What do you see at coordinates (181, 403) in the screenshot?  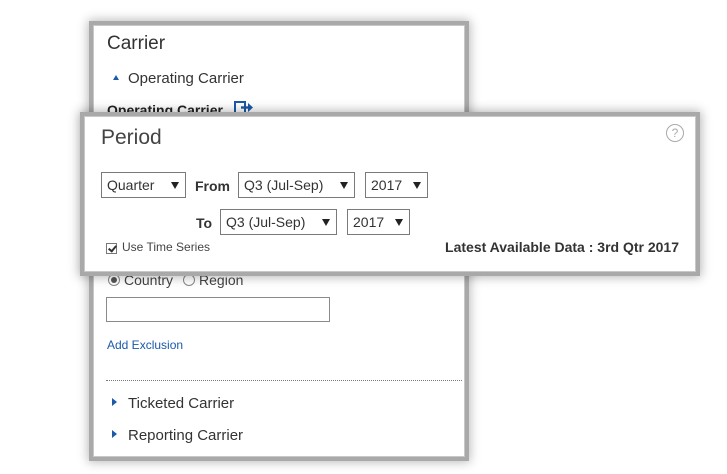 I see `ticketed-carrier-toggle: Ticketed Carrier` at bounding box center [181, 403].